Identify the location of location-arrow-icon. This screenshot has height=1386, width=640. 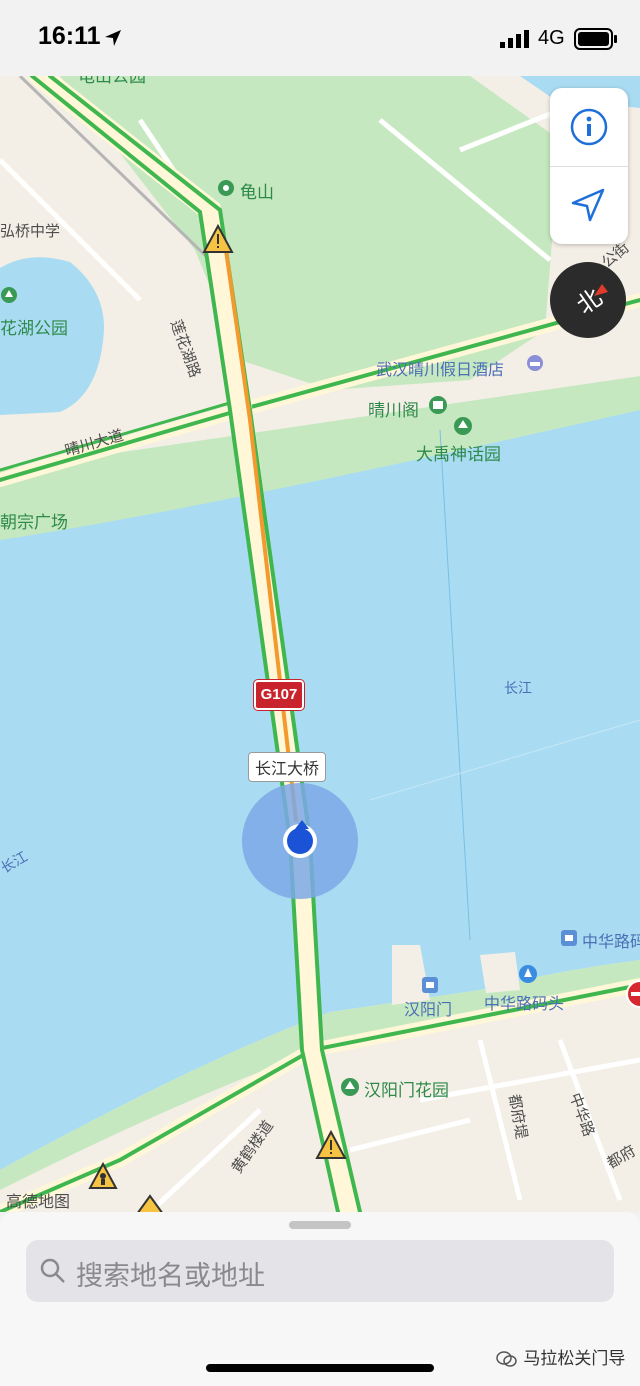
(588, 205).